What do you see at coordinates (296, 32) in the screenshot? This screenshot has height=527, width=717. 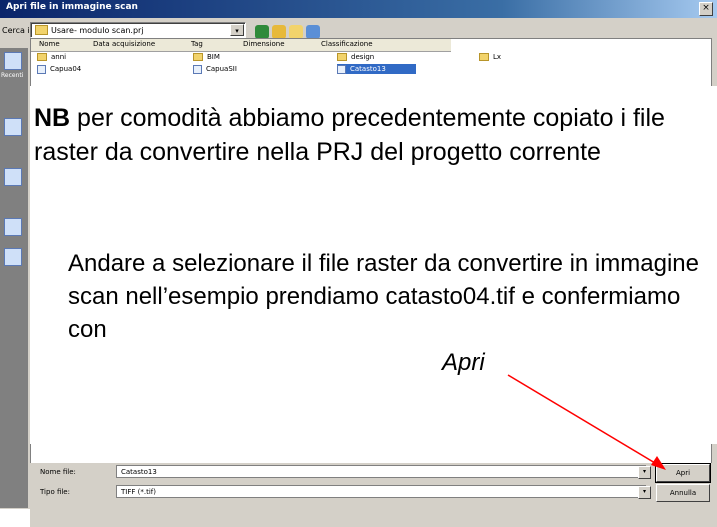 I see `new-folder-icon` at bounding box center [296, 32].